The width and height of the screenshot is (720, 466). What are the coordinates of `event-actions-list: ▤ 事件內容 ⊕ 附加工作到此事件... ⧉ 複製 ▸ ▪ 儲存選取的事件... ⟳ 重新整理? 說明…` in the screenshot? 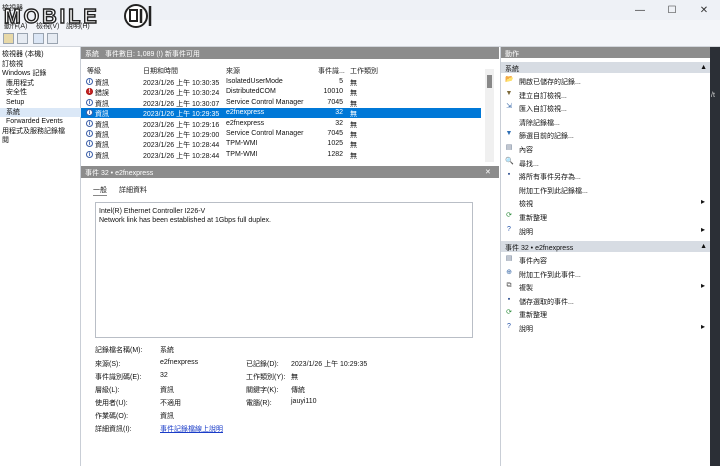 It's located at (606, 298).